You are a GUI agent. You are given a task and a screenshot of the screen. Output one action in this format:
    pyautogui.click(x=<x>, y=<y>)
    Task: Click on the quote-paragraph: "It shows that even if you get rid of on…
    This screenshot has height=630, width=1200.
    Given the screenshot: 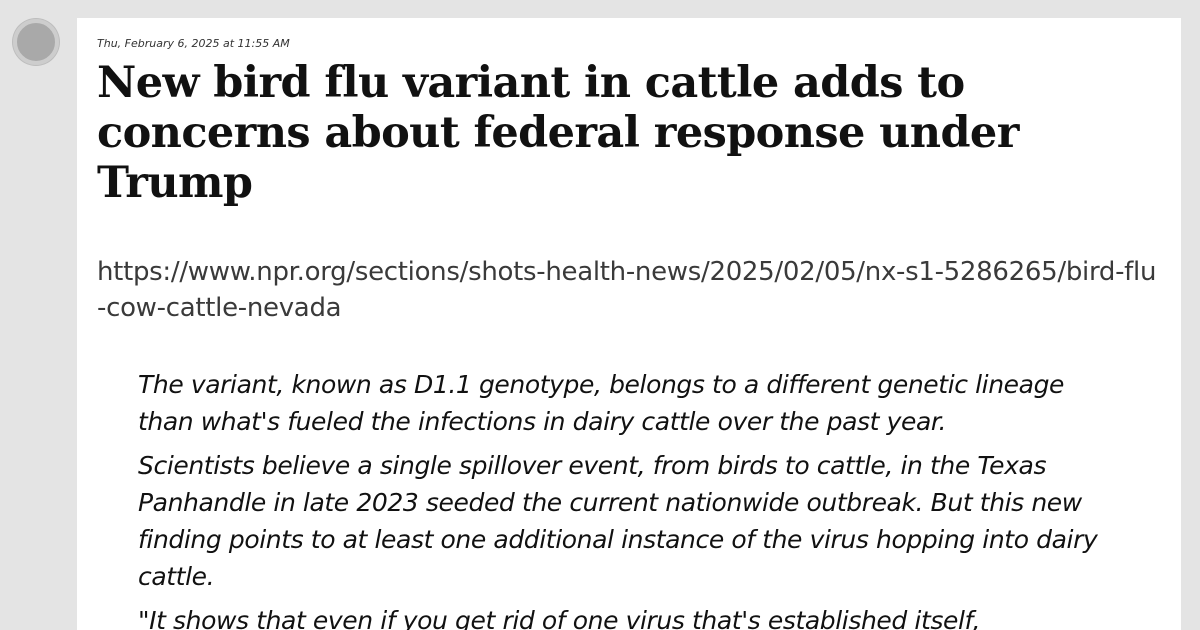 What is the action you would take?
    pyautogui.click(x=559, y=618)
    